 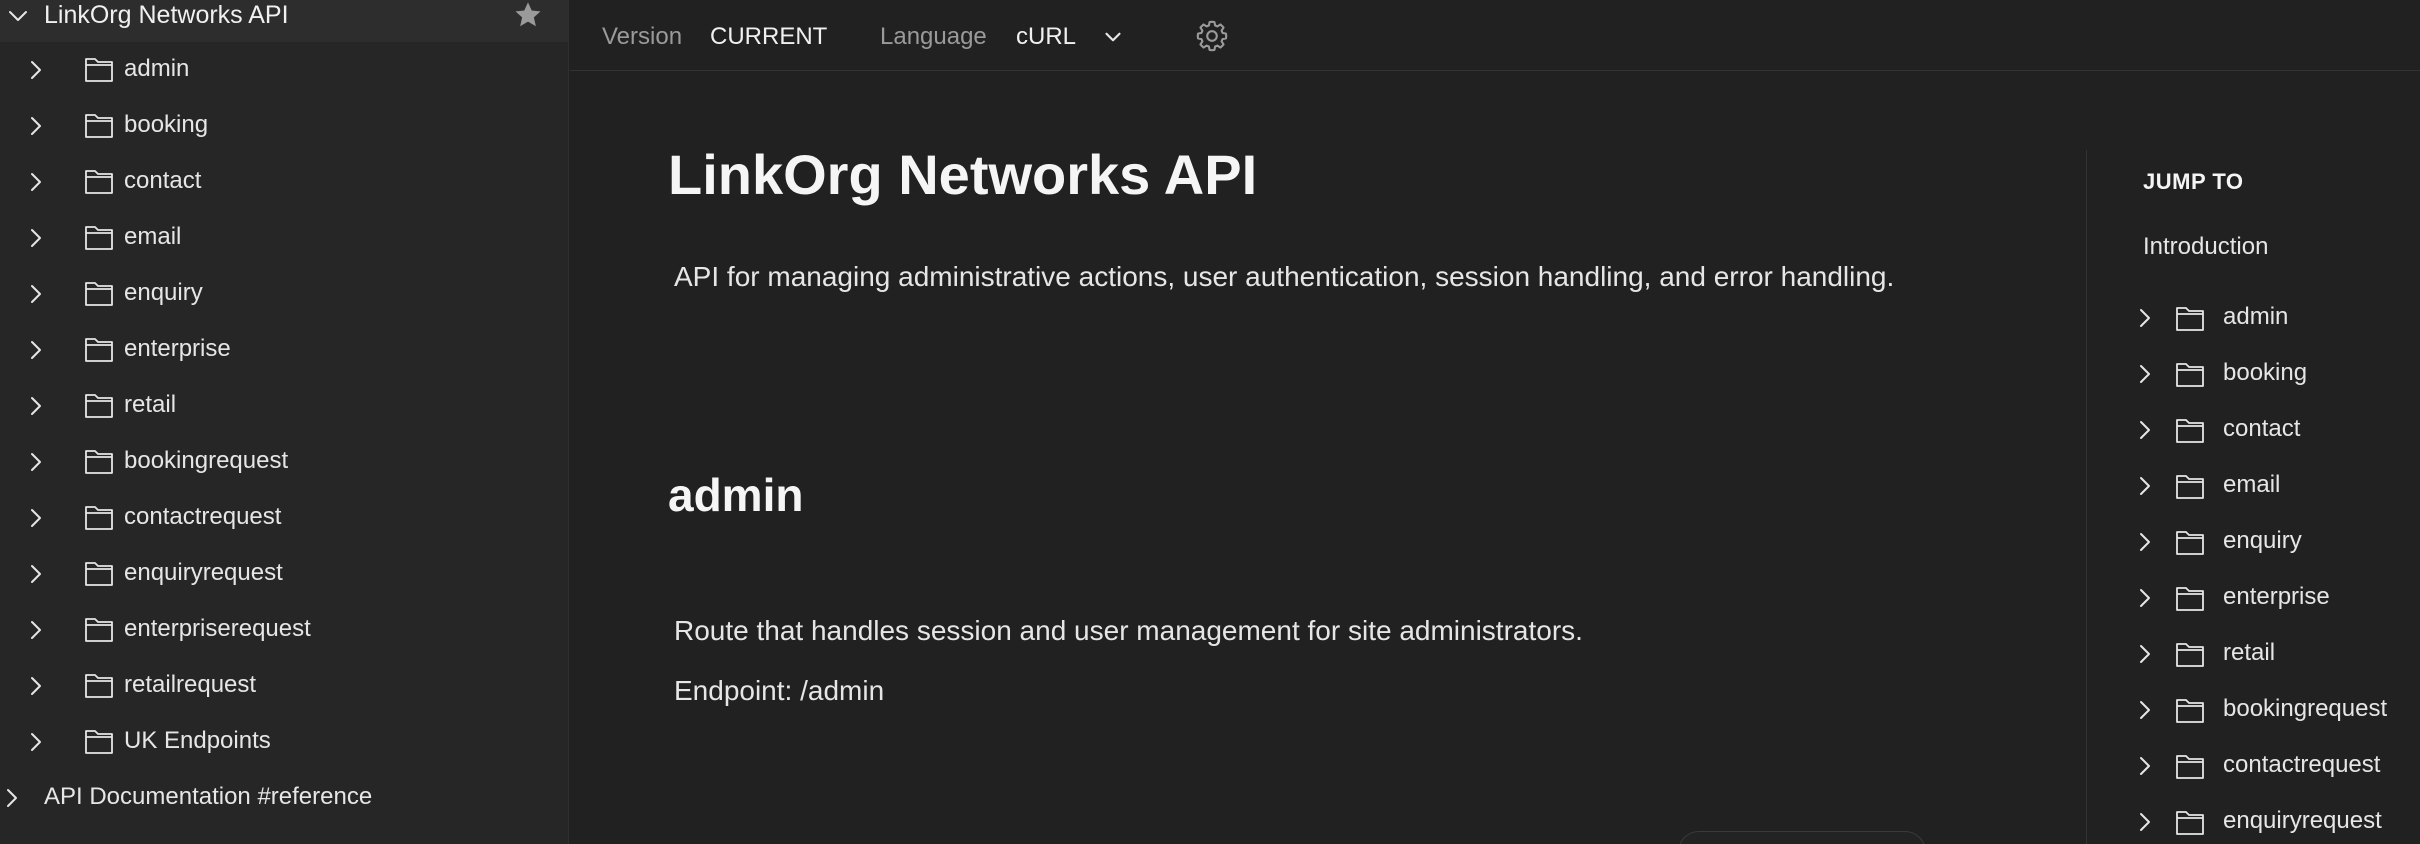 I want to click on jump-item-email: email, so click(x=2253, y=488).